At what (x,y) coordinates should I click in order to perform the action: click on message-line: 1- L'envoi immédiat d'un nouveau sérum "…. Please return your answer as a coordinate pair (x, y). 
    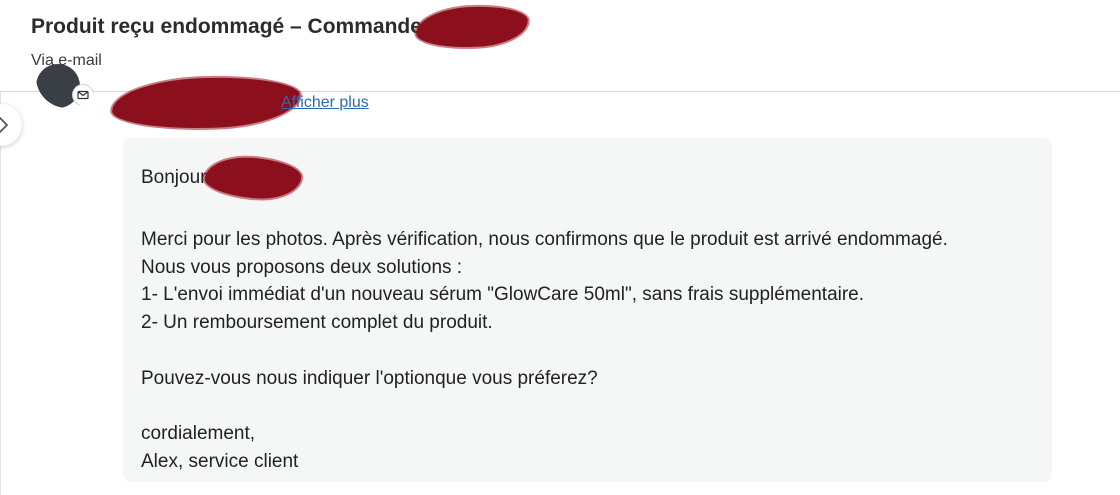
    Looking at the image, I should click on (503, 295).